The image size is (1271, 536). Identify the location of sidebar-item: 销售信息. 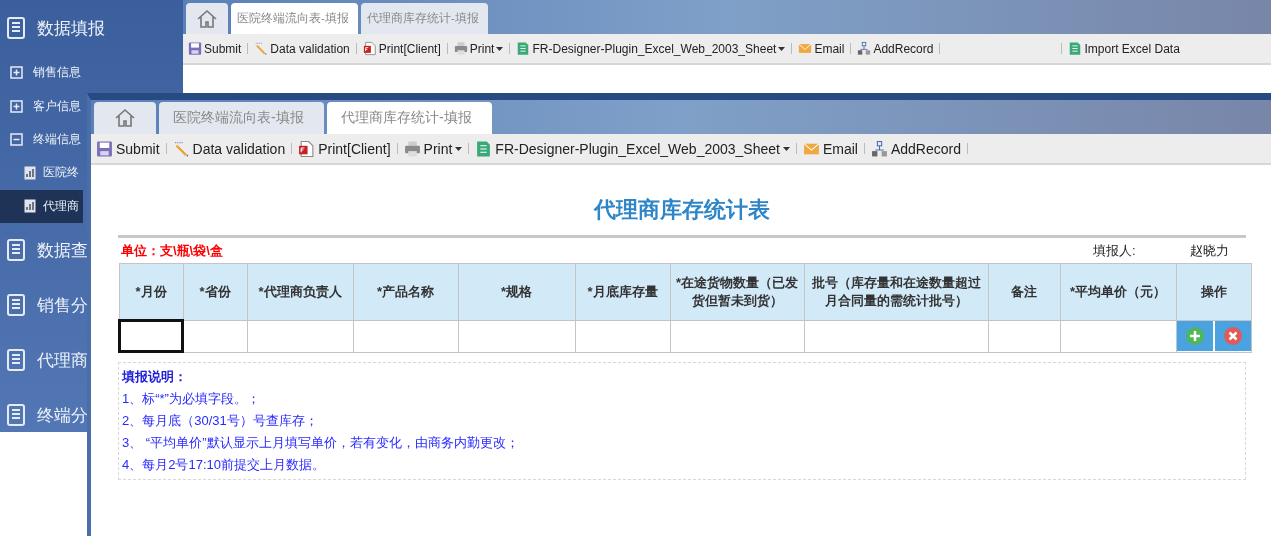
(57, 73).